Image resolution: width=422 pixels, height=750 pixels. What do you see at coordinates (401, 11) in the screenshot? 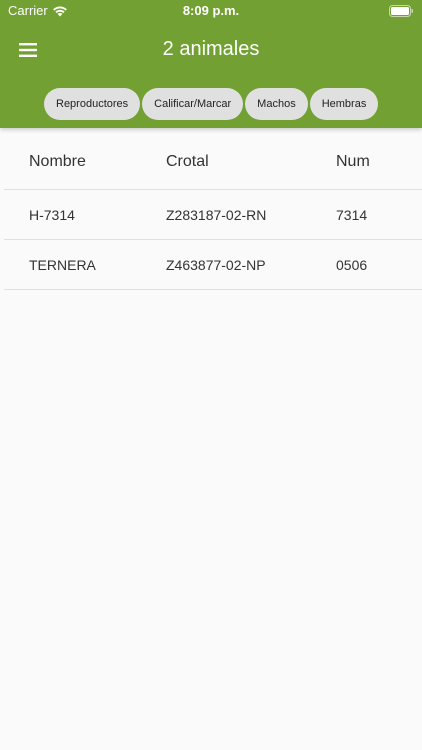
I see `battery-icon` at bounding box center [401, 11].